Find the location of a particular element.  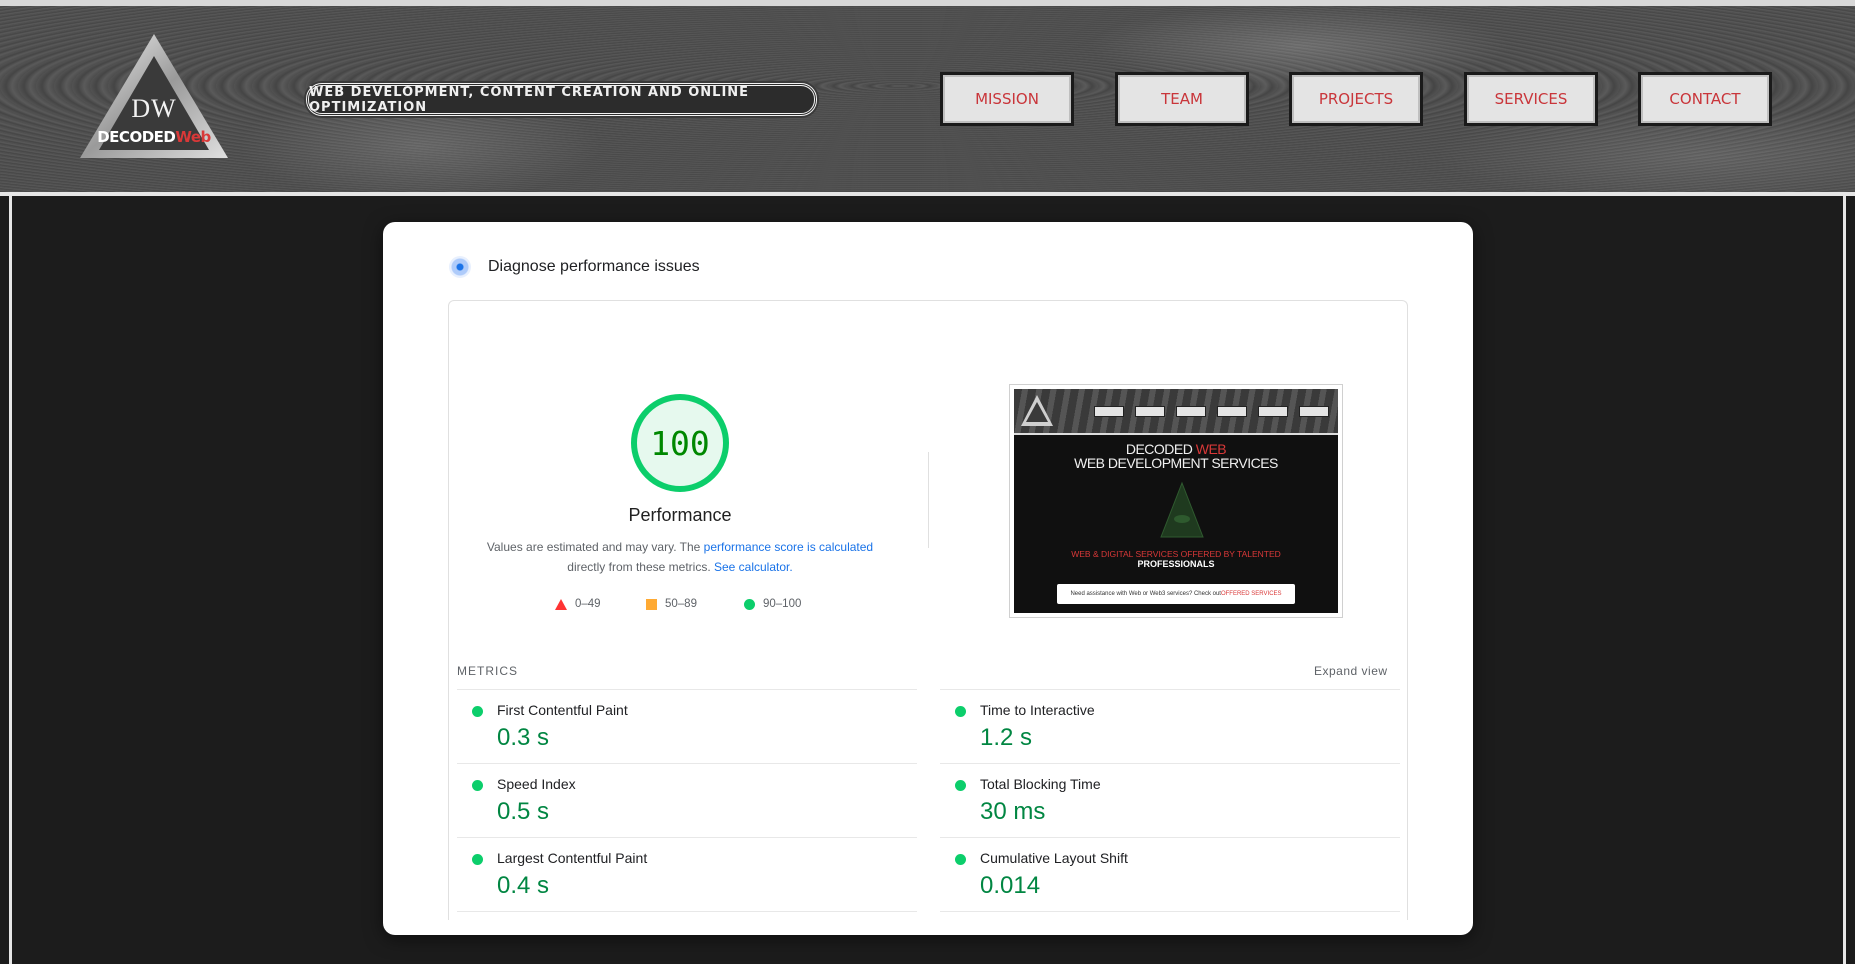

logo-initials: DW is located at coordinates (154, 108).